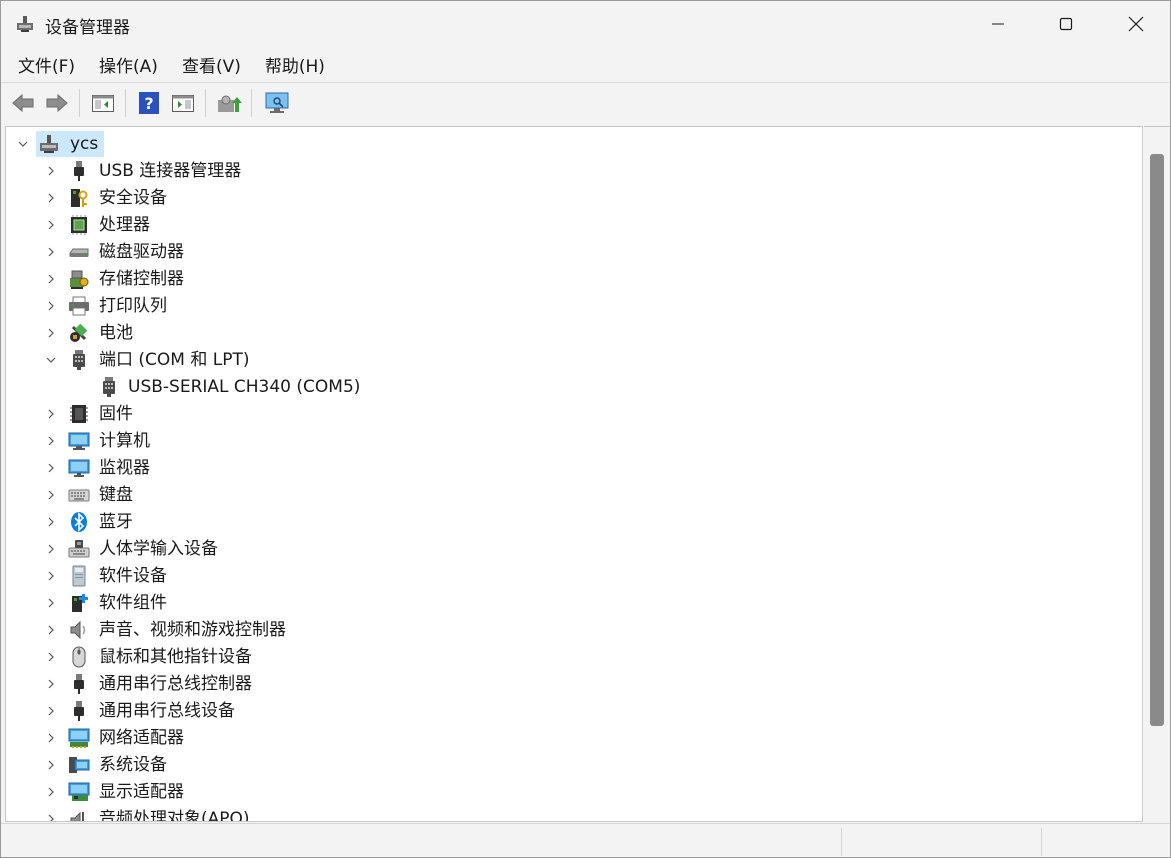 The height and width of the screenshot is (858, 1171). I want to click on back-icon, so click(23, 103).